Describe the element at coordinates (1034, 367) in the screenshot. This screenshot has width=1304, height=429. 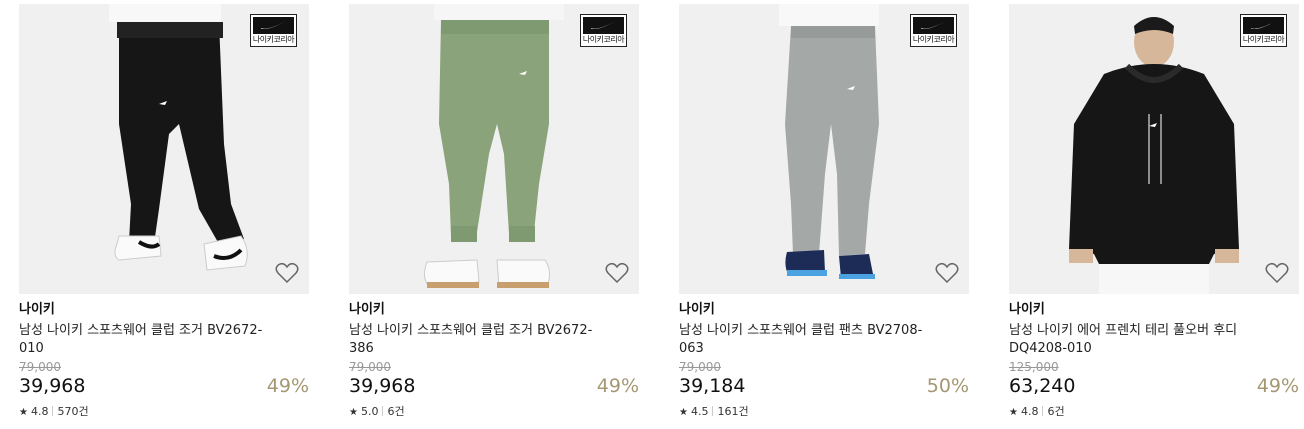
I see `original-price: 125,000` at that location.